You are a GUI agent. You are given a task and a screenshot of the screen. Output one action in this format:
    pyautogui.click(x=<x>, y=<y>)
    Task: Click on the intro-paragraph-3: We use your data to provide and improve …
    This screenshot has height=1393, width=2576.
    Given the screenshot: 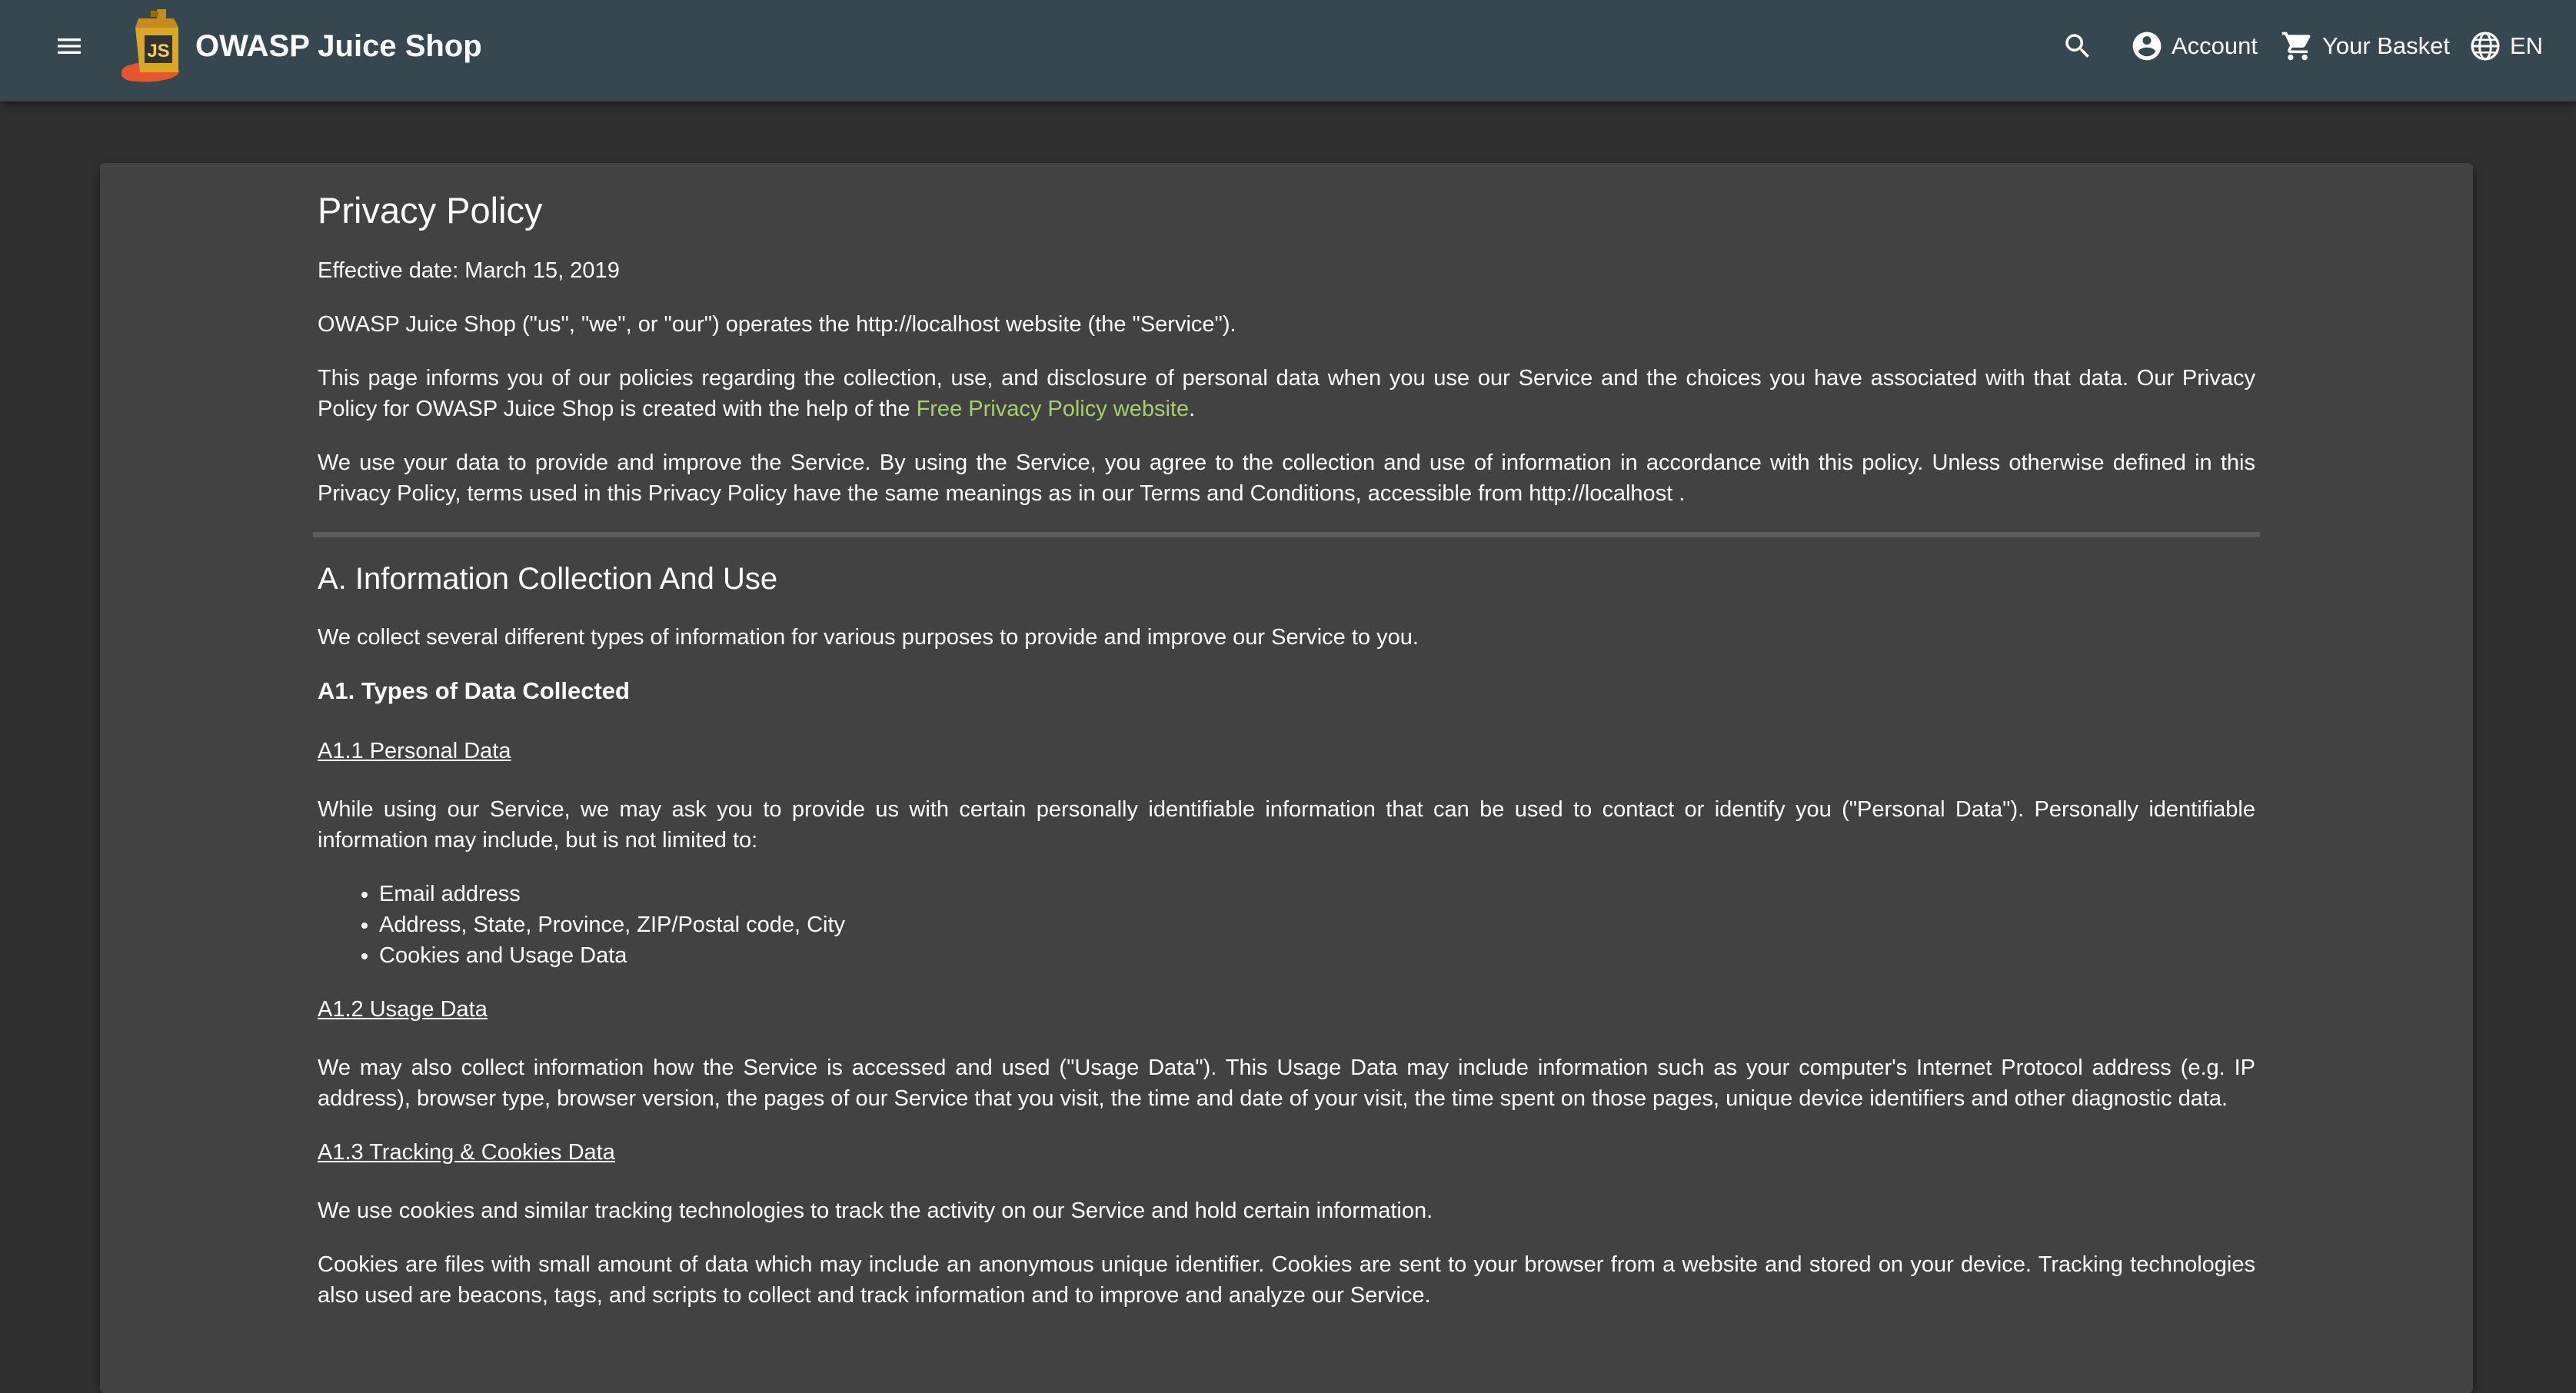 What is the action you would take?
    pyautogui.click(x=1287, y=478)
    